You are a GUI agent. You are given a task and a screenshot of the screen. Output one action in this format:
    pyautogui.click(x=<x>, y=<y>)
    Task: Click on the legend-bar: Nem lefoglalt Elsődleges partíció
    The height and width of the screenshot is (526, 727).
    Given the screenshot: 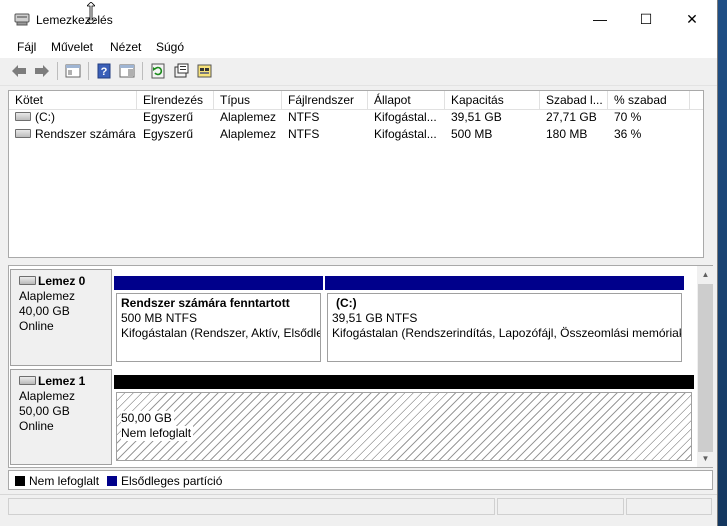 What is the action you would take?
    pyautogui.click(x=360, y=480)
    